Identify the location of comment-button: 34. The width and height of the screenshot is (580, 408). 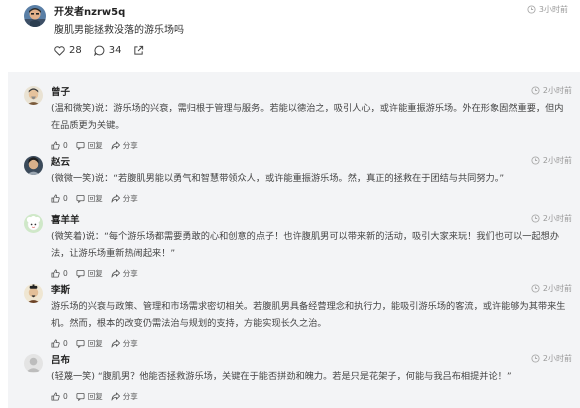
(107, 50).